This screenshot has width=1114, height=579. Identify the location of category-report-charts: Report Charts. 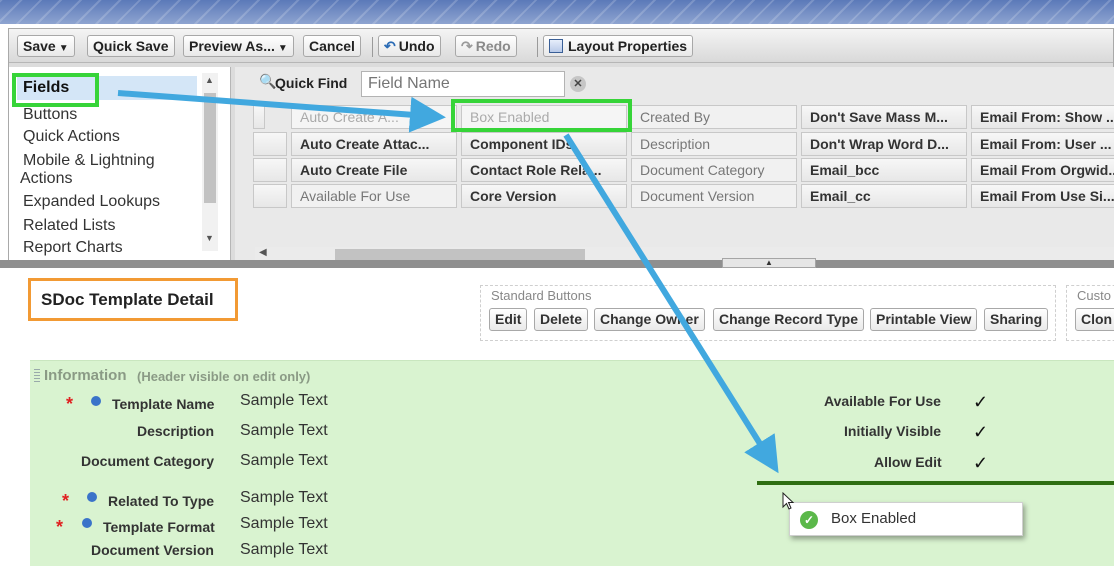
(73, 248).